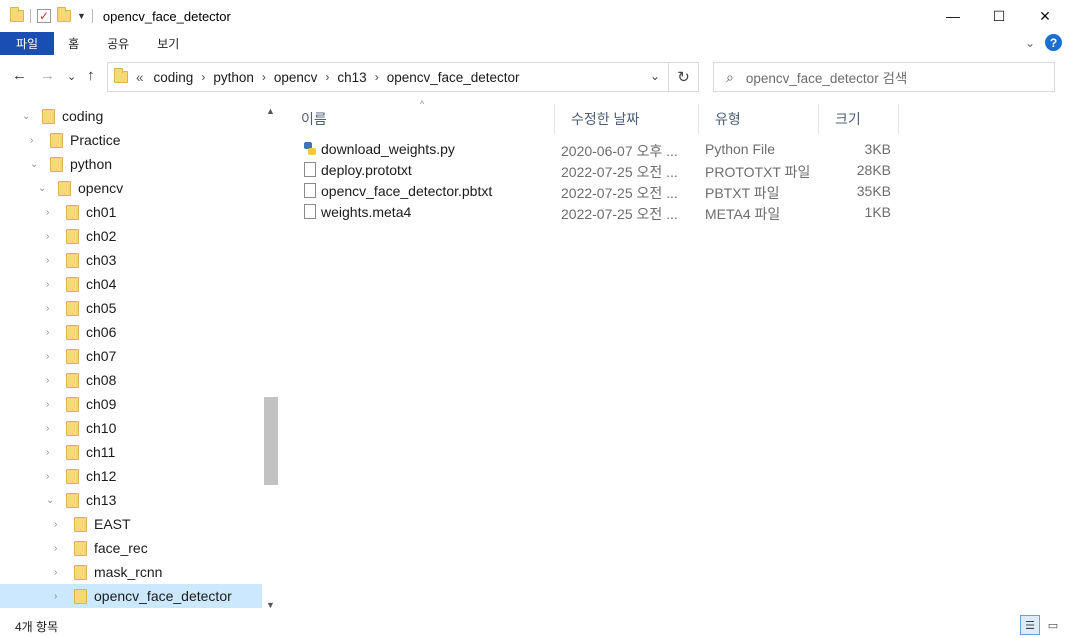 The width and height of the screenshot is (1068, 638). What do you see at coordinates (131, 404) in the screenshot?
I see `tree-item-ch09: › ch09` at bounding box center [131, 404].